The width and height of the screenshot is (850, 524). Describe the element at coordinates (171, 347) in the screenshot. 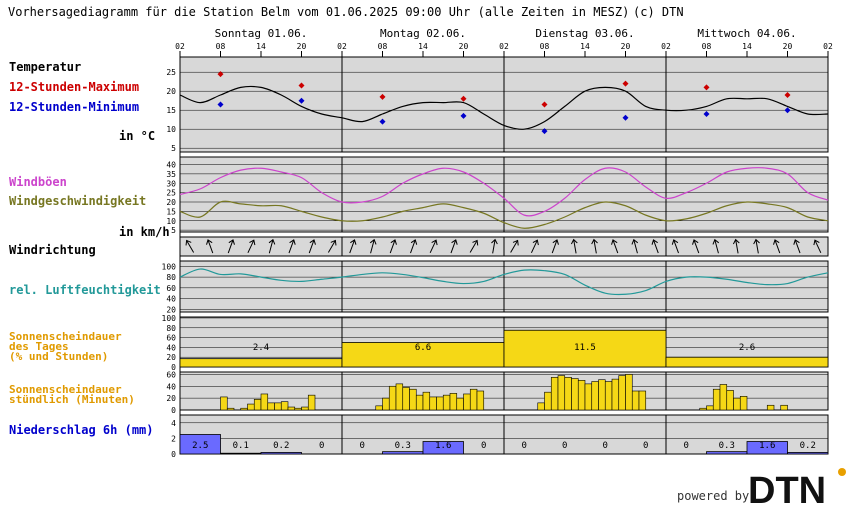

I see `sun-daily-tick-label: 40` at that location.